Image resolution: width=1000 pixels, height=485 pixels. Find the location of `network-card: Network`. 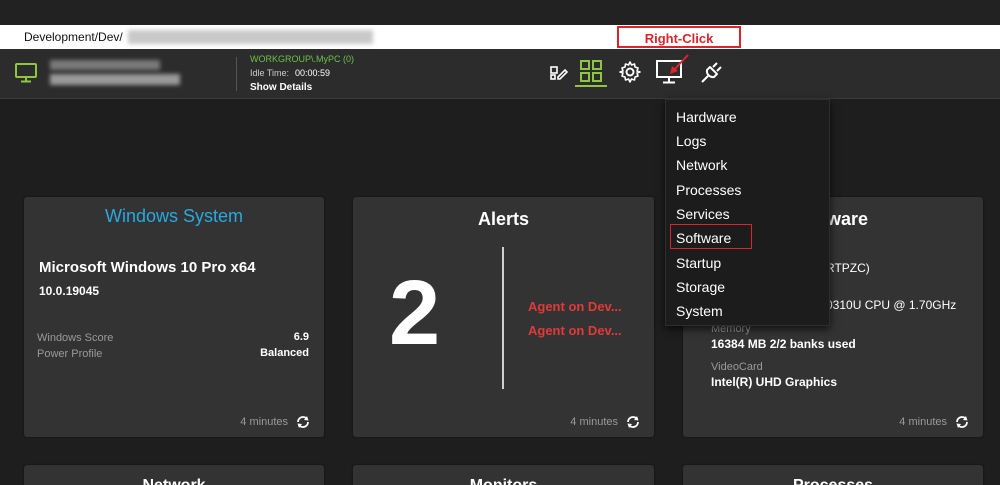

network-card: Network is located at coordinates (174, 475).